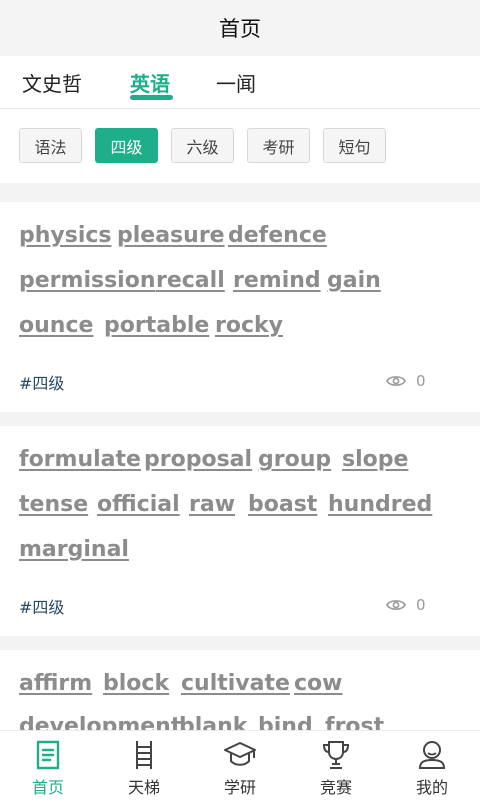 Image resolution: width=480 pixels, height=801 pixels. Describe the element at coordinates (354, 145) in the screenshot. I see `chip-sentences: 短句` at that location.